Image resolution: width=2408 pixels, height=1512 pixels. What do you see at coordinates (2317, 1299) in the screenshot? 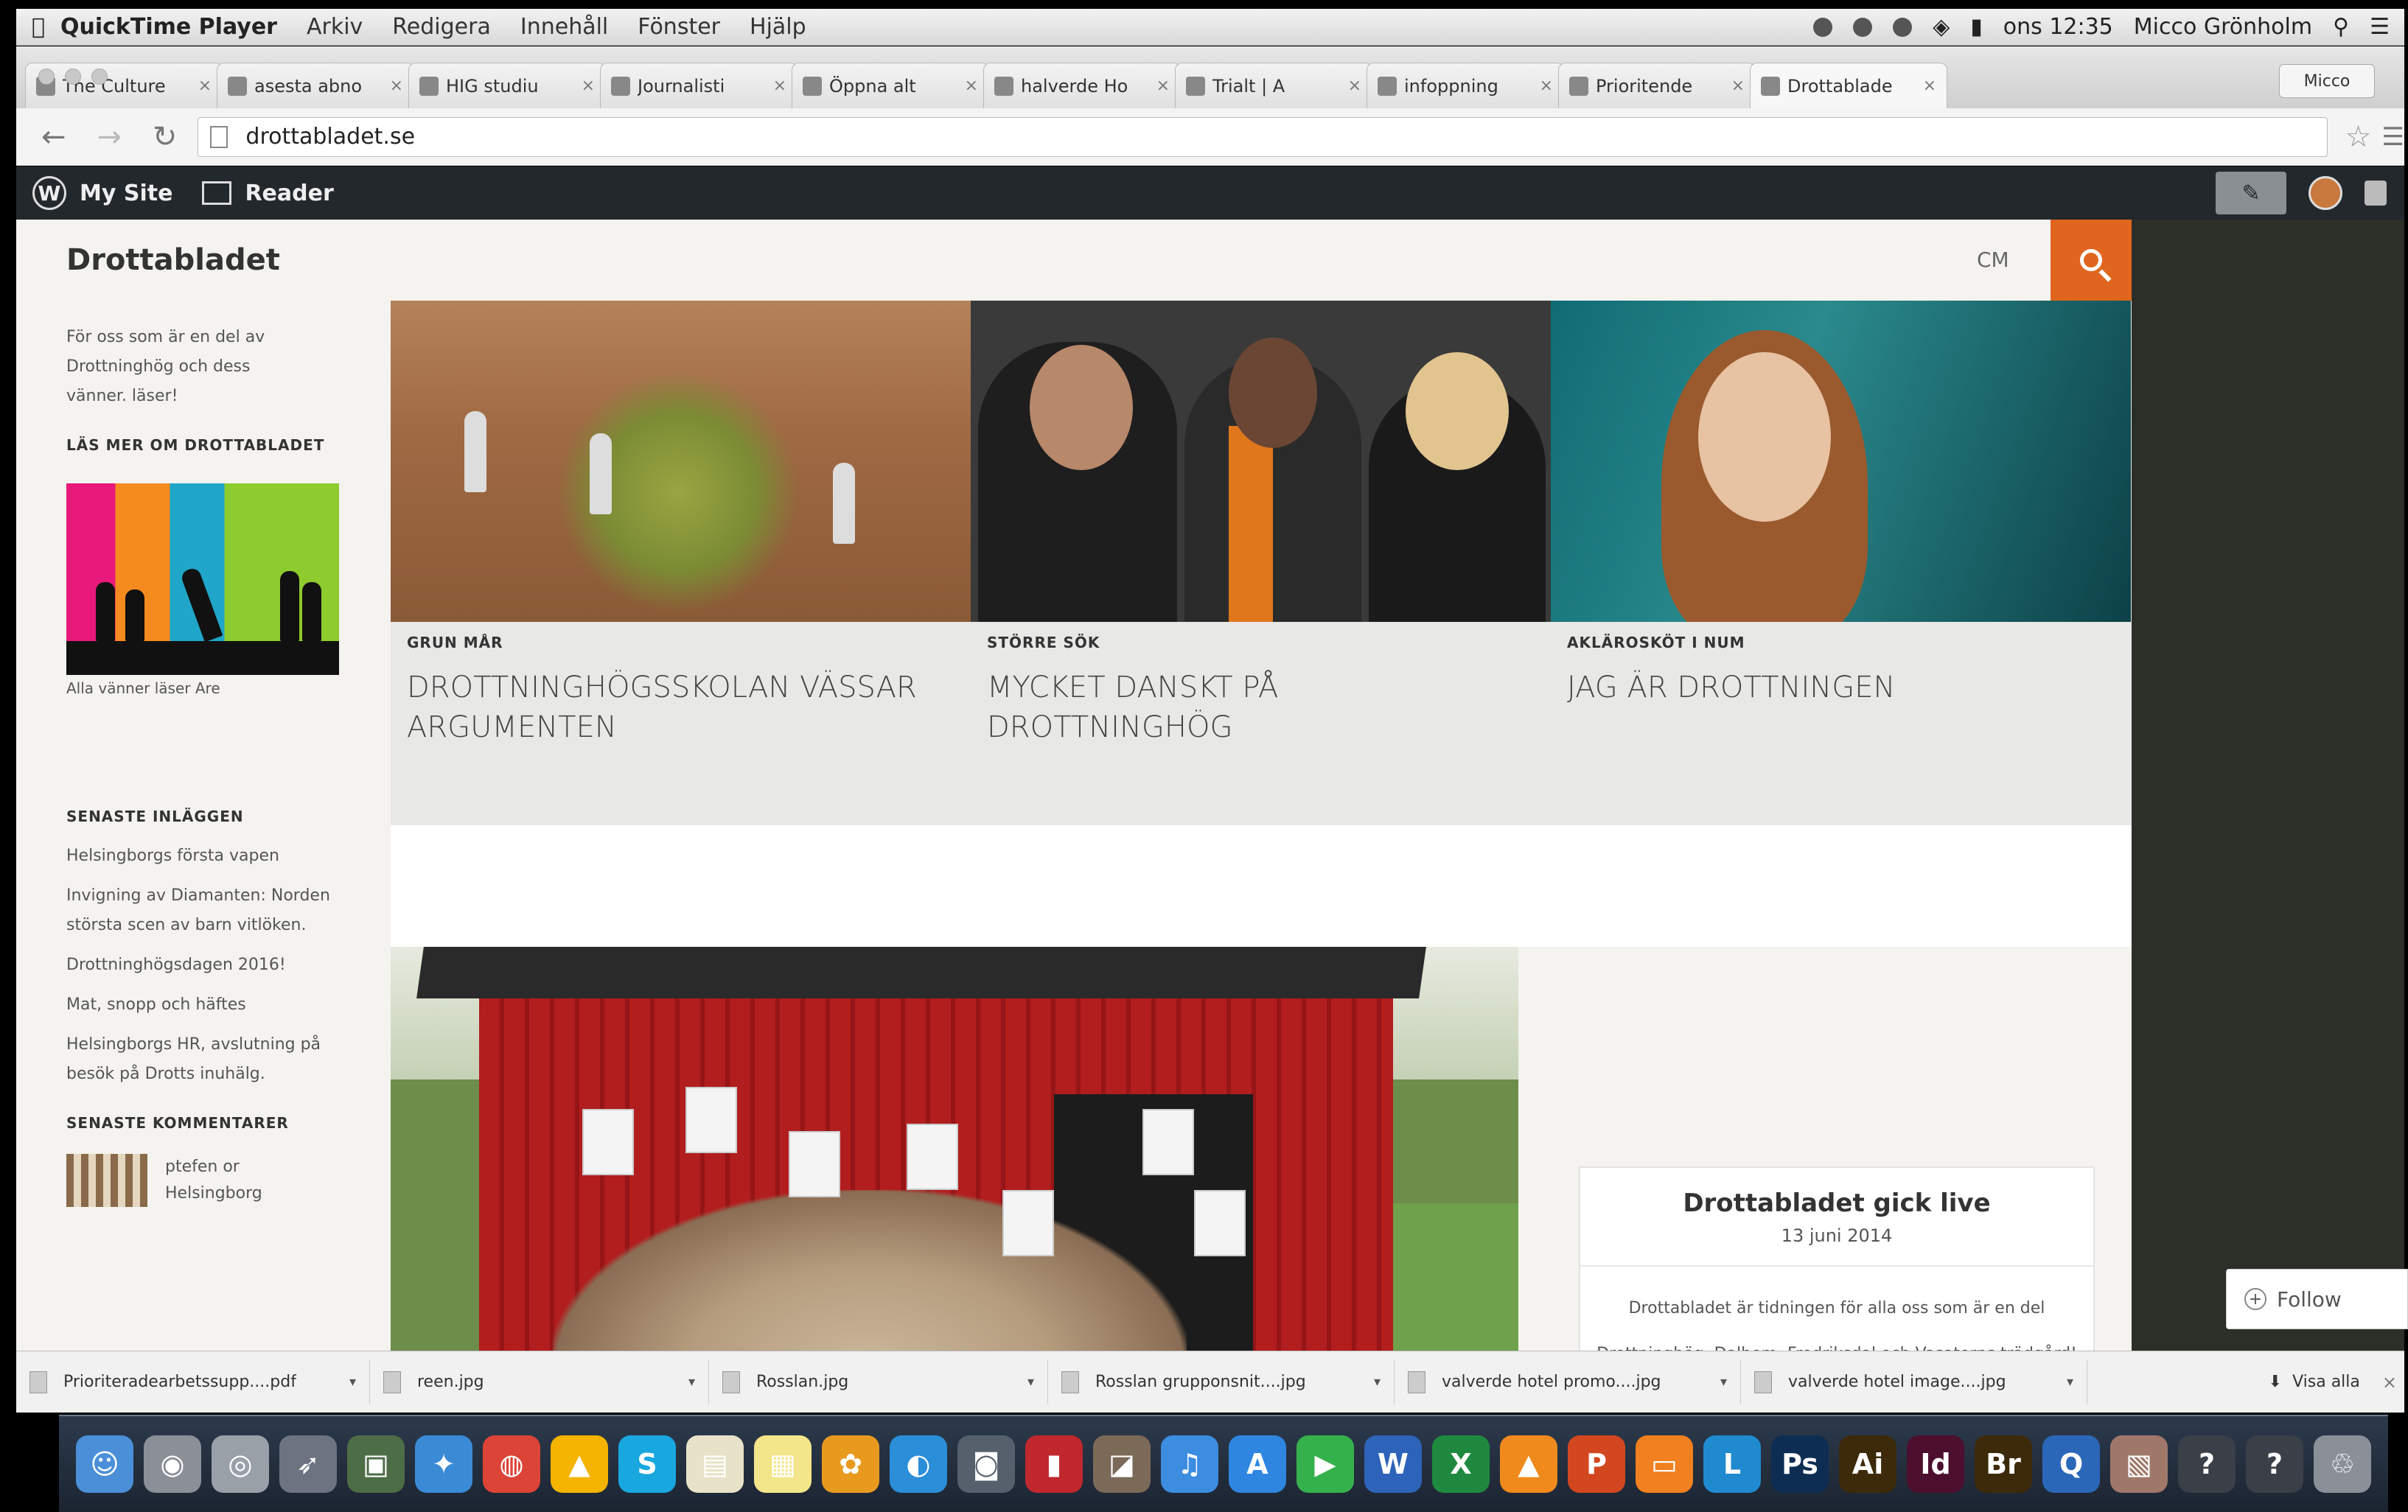
I see `follow-button: + Follow` at bounding box center [2317, 1299].